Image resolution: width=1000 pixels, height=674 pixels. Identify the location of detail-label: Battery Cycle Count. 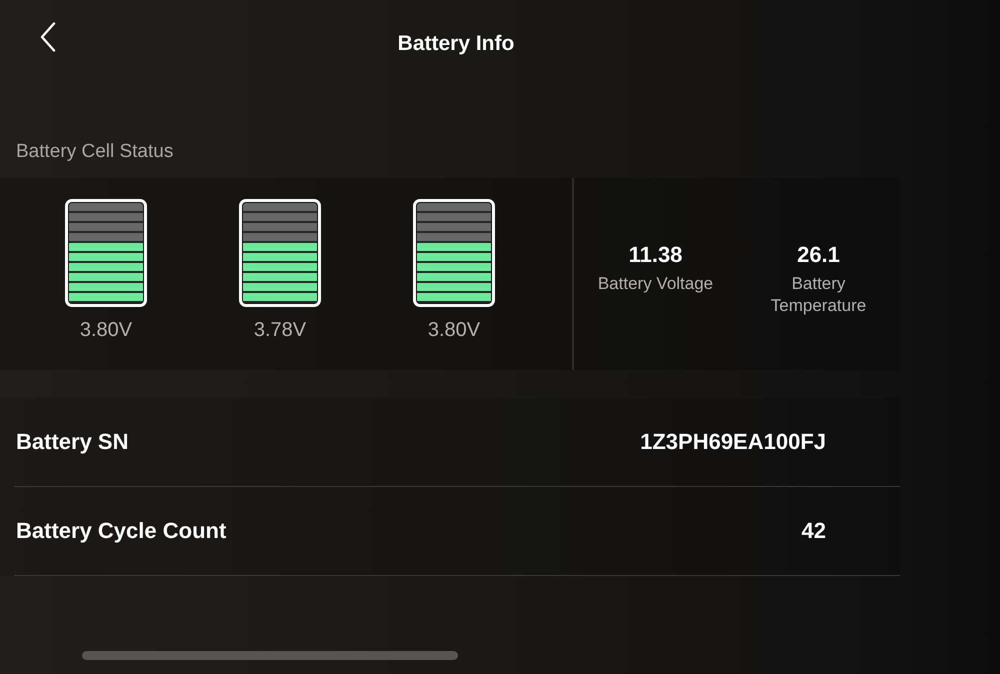
(121, 531).